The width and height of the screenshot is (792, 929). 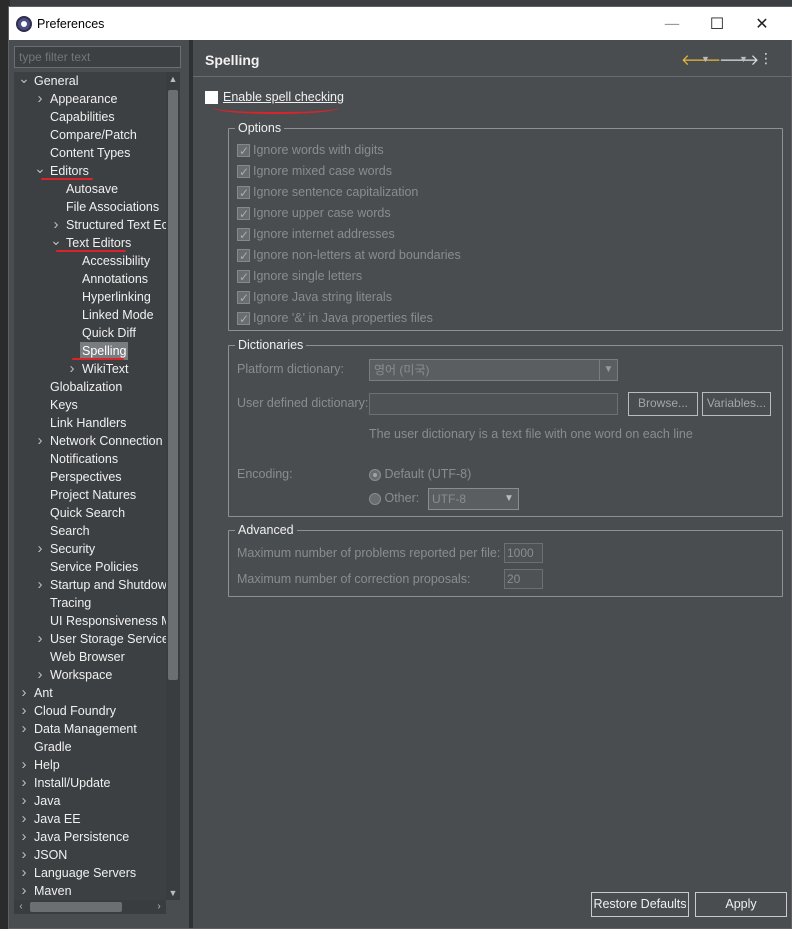 I want to click on tree-item: Linked Mode, so click(x=110, y=315).